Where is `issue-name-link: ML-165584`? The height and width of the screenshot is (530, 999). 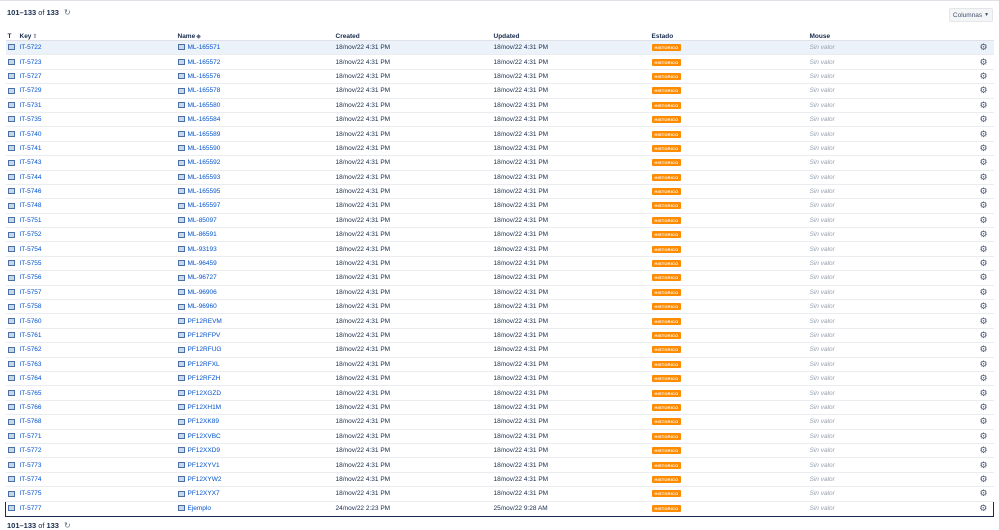 issue-name-link: ML-165584 is located at coordinates (204, 119).